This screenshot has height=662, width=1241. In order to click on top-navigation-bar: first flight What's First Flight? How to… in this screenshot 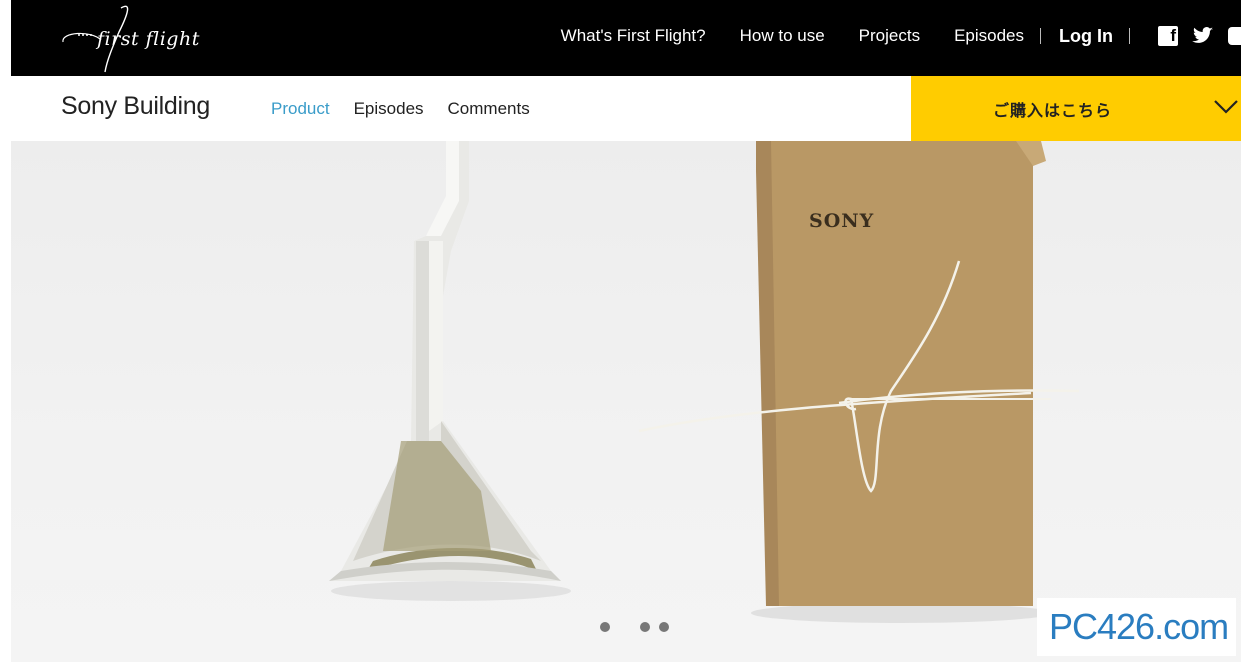, I will do `click(626, 38)`.